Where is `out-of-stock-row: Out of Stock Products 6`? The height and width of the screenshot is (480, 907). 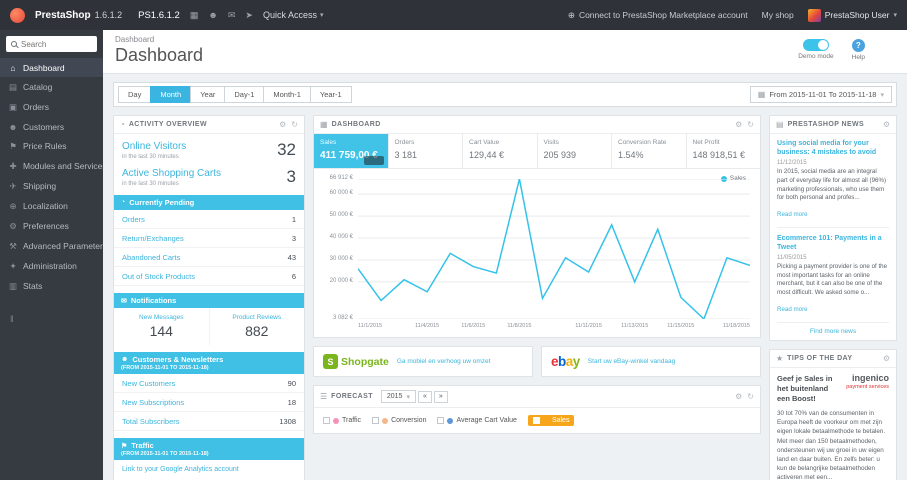 out-of-stock-row: Out of Stock Products 6 is located at coordinates (209, 276).